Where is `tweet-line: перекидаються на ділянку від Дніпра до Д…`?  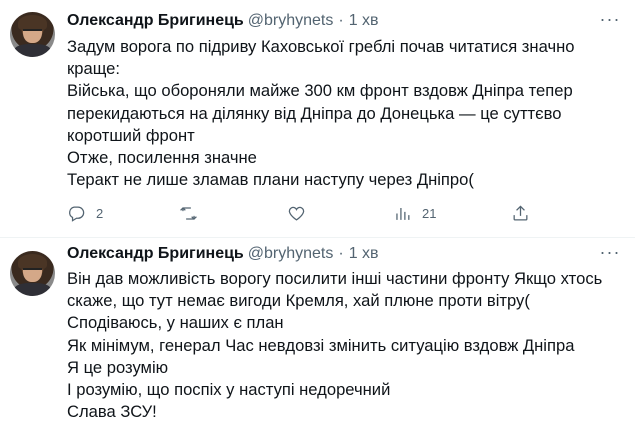
tweet-line: перекидаються на ділянку від Дніпра до Д… is located at coordinates (314, 113).